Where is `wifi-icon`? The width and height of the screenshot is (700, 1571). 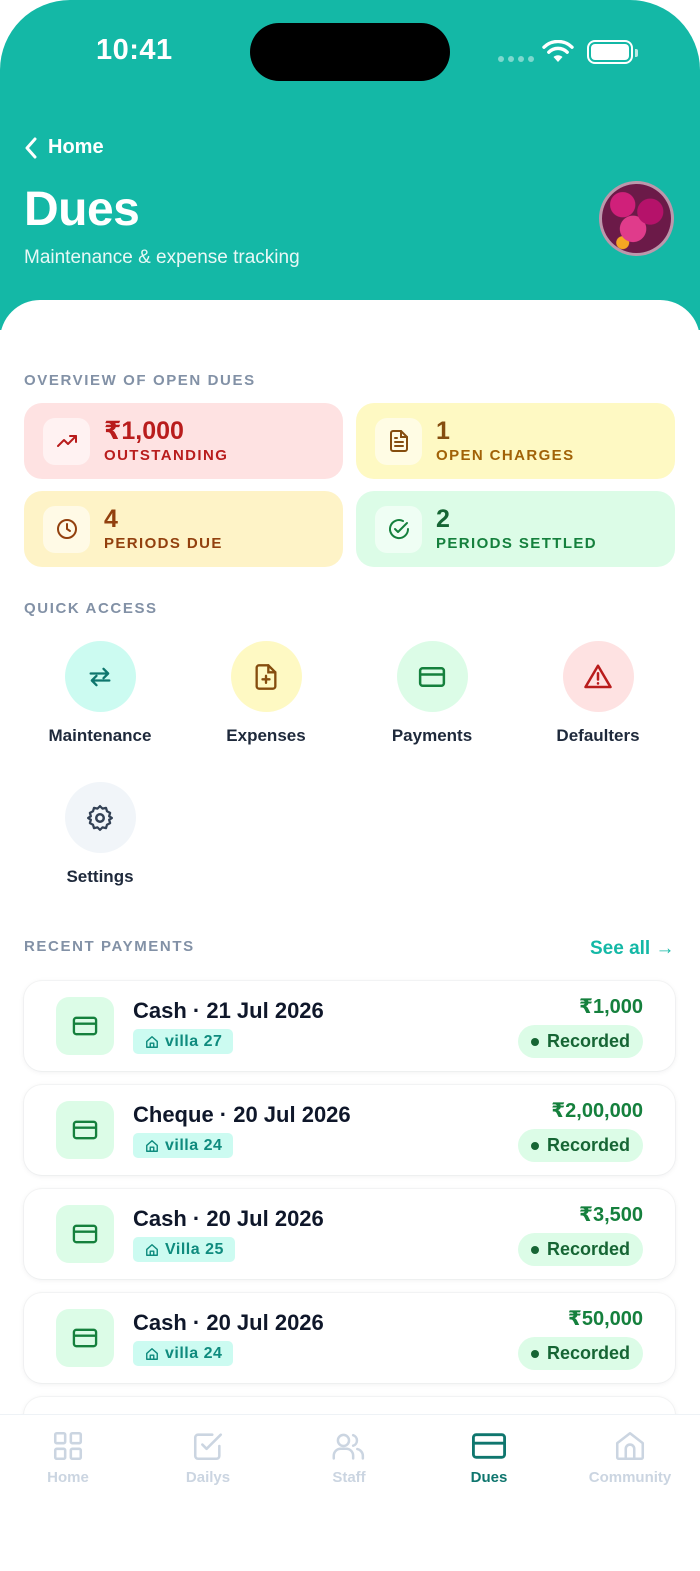 wifi-icon is located at coordinates (558, 51).